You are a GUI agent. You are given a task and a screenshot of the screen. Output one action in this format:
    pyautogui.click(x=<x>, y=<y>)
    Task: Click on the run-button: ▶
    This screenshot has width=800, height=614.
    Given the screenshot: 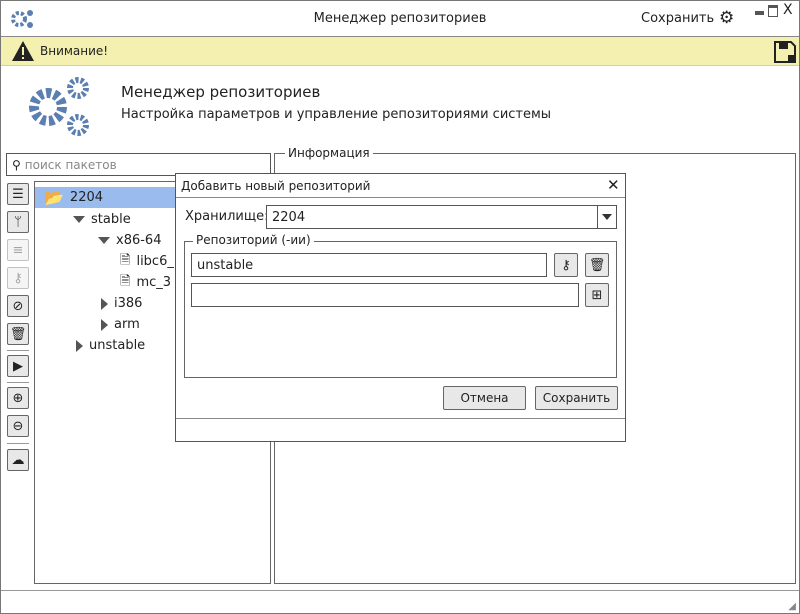 What is the action you would take?
    pyautogui.click(x=18, y=366)
    